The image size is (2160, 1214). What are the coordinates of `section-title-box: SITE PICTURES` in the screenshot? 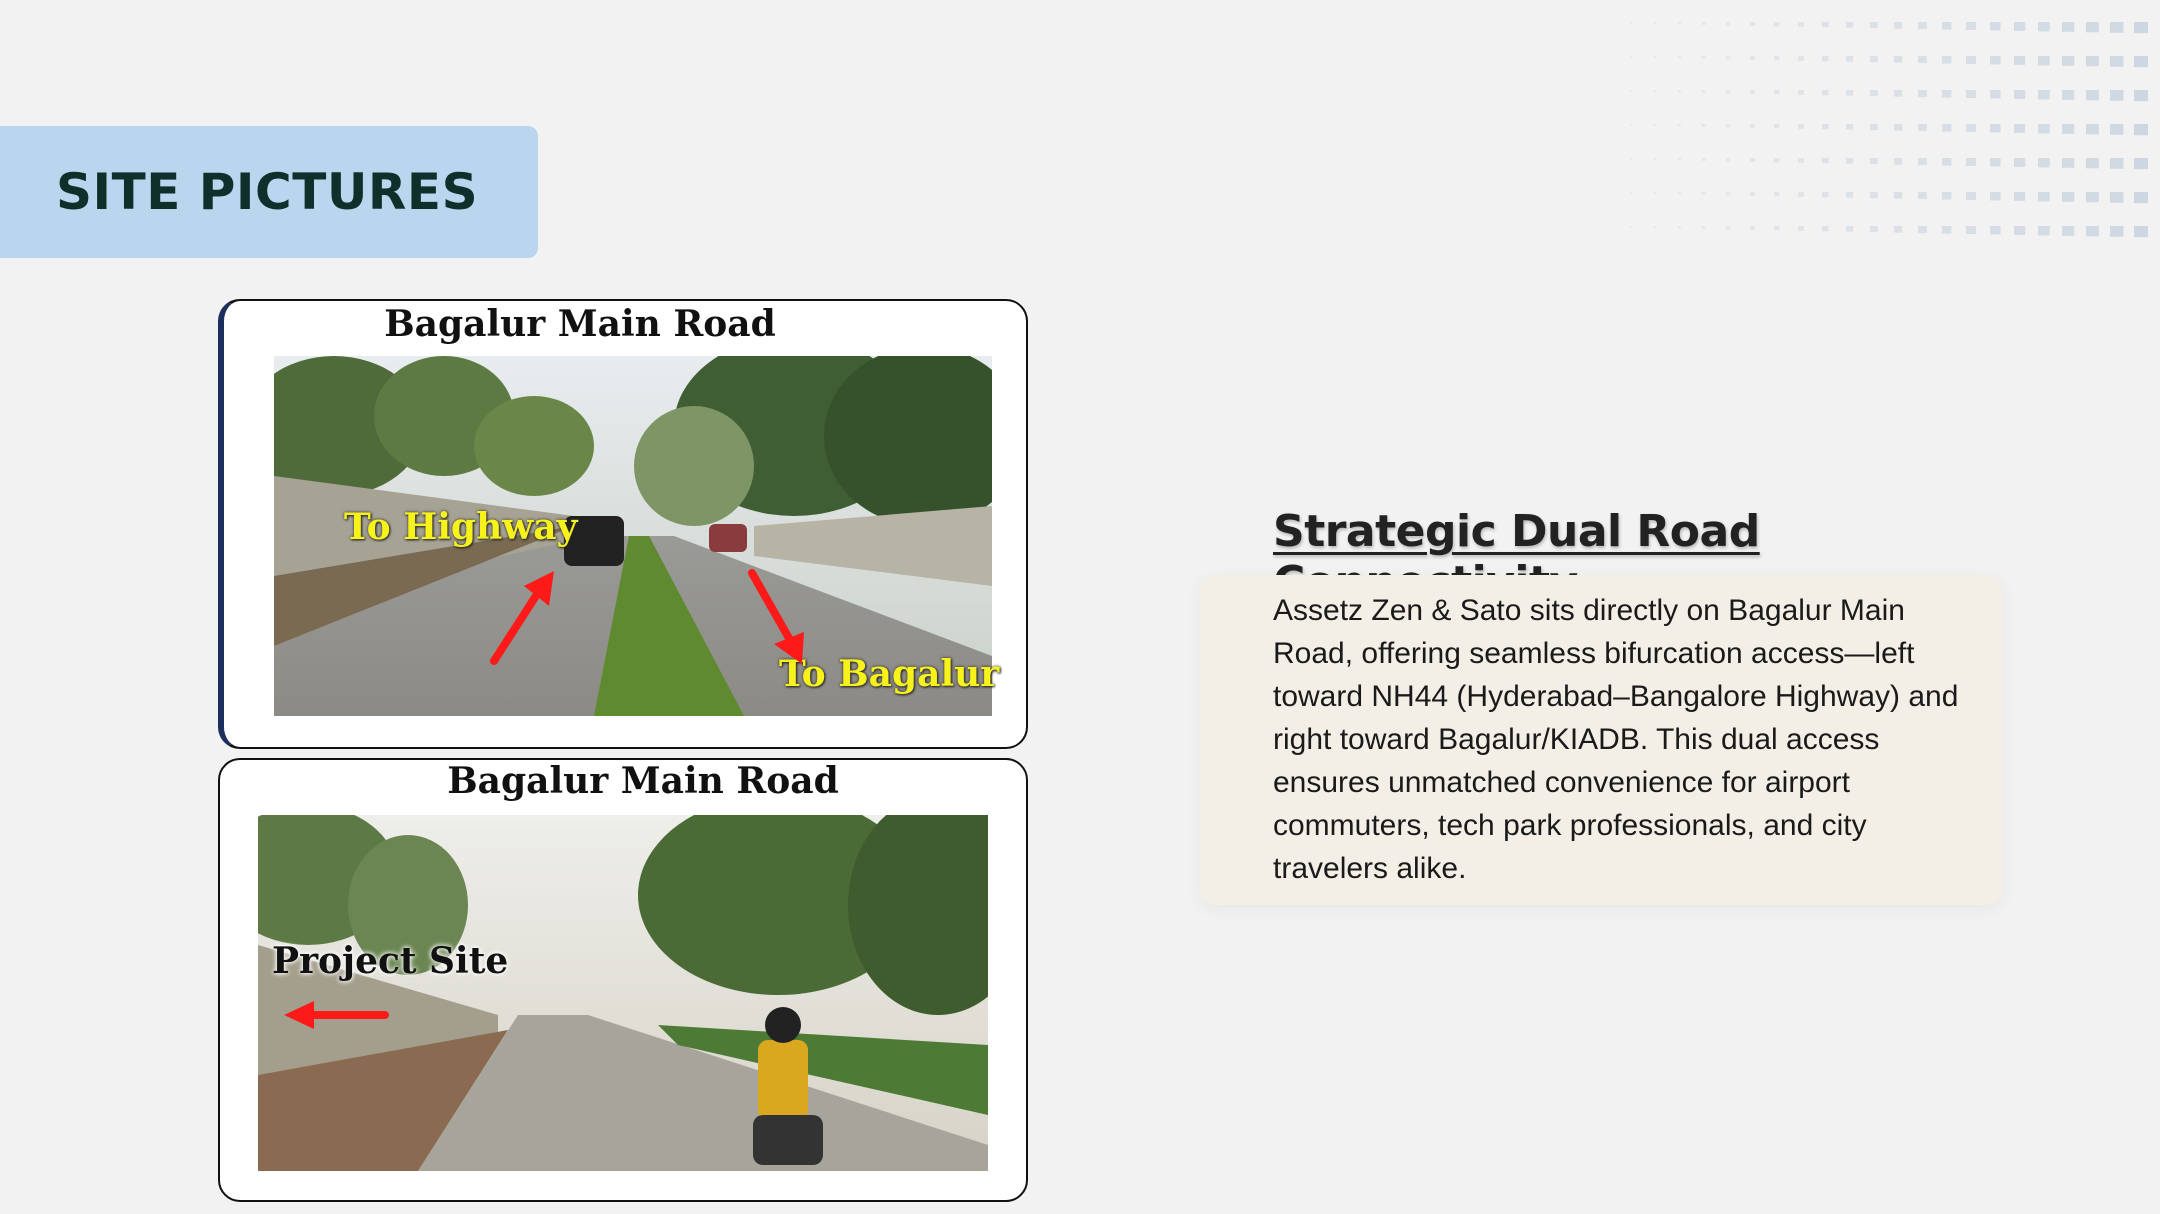 It's located at (269, 192).